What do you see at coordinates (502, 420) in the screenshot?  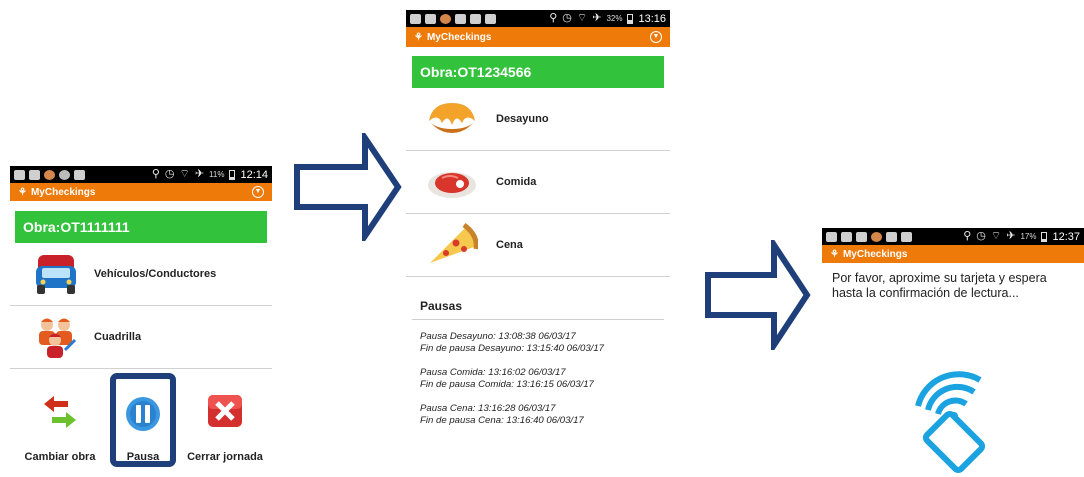 I see `log-entry: Fin de pausa Cena: 13:16:40 06/03/17` at bounding box center [502, 420].